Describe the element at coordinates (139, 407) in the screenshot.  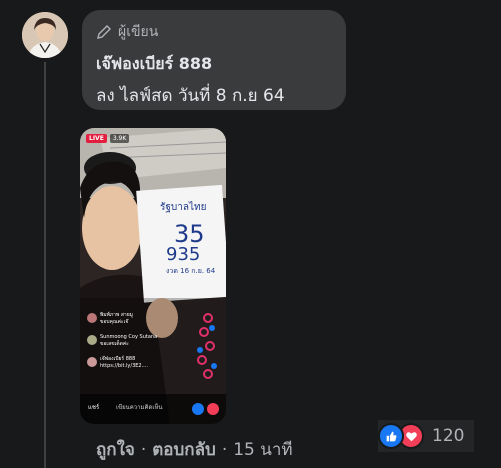
I see `write-comment-input: เขียนความคิดเห็น` at that location.